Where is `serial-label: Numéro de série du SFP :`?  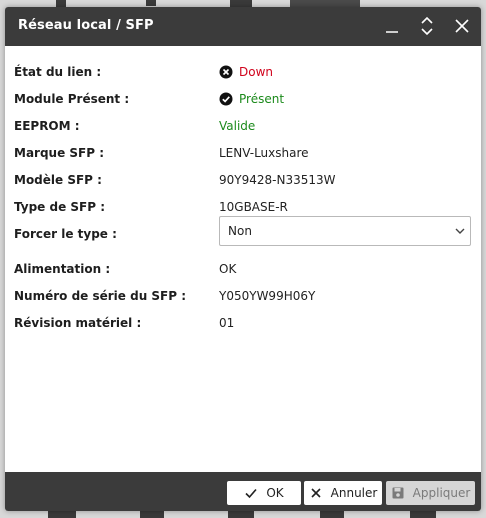 serial-label: Numéro de série du SFP : is located at coordinates (100, 296).